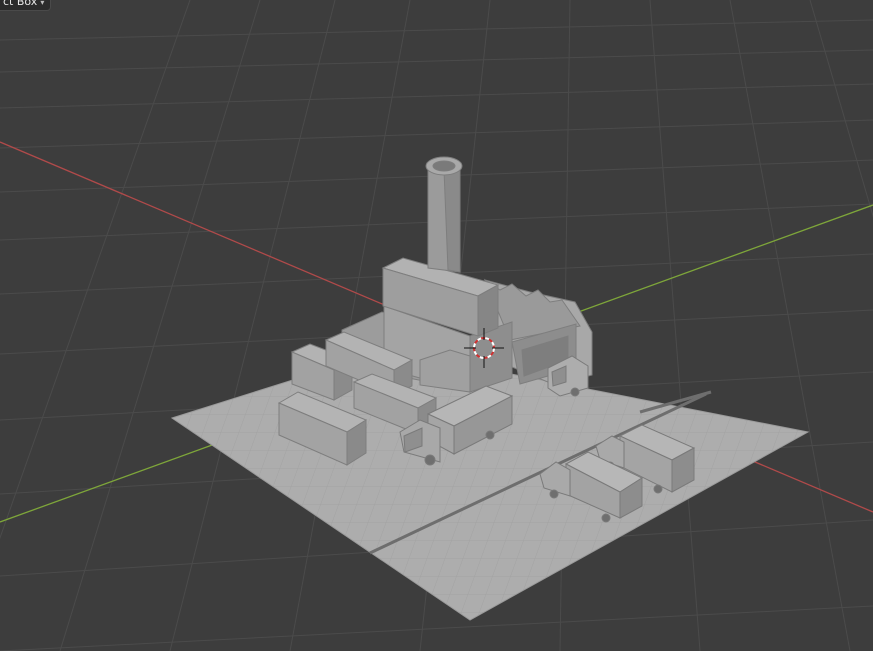 This screenshot has height=651, width=873. I want to click on select-box-tool-header: ct Box ▾, so click(26, 5).